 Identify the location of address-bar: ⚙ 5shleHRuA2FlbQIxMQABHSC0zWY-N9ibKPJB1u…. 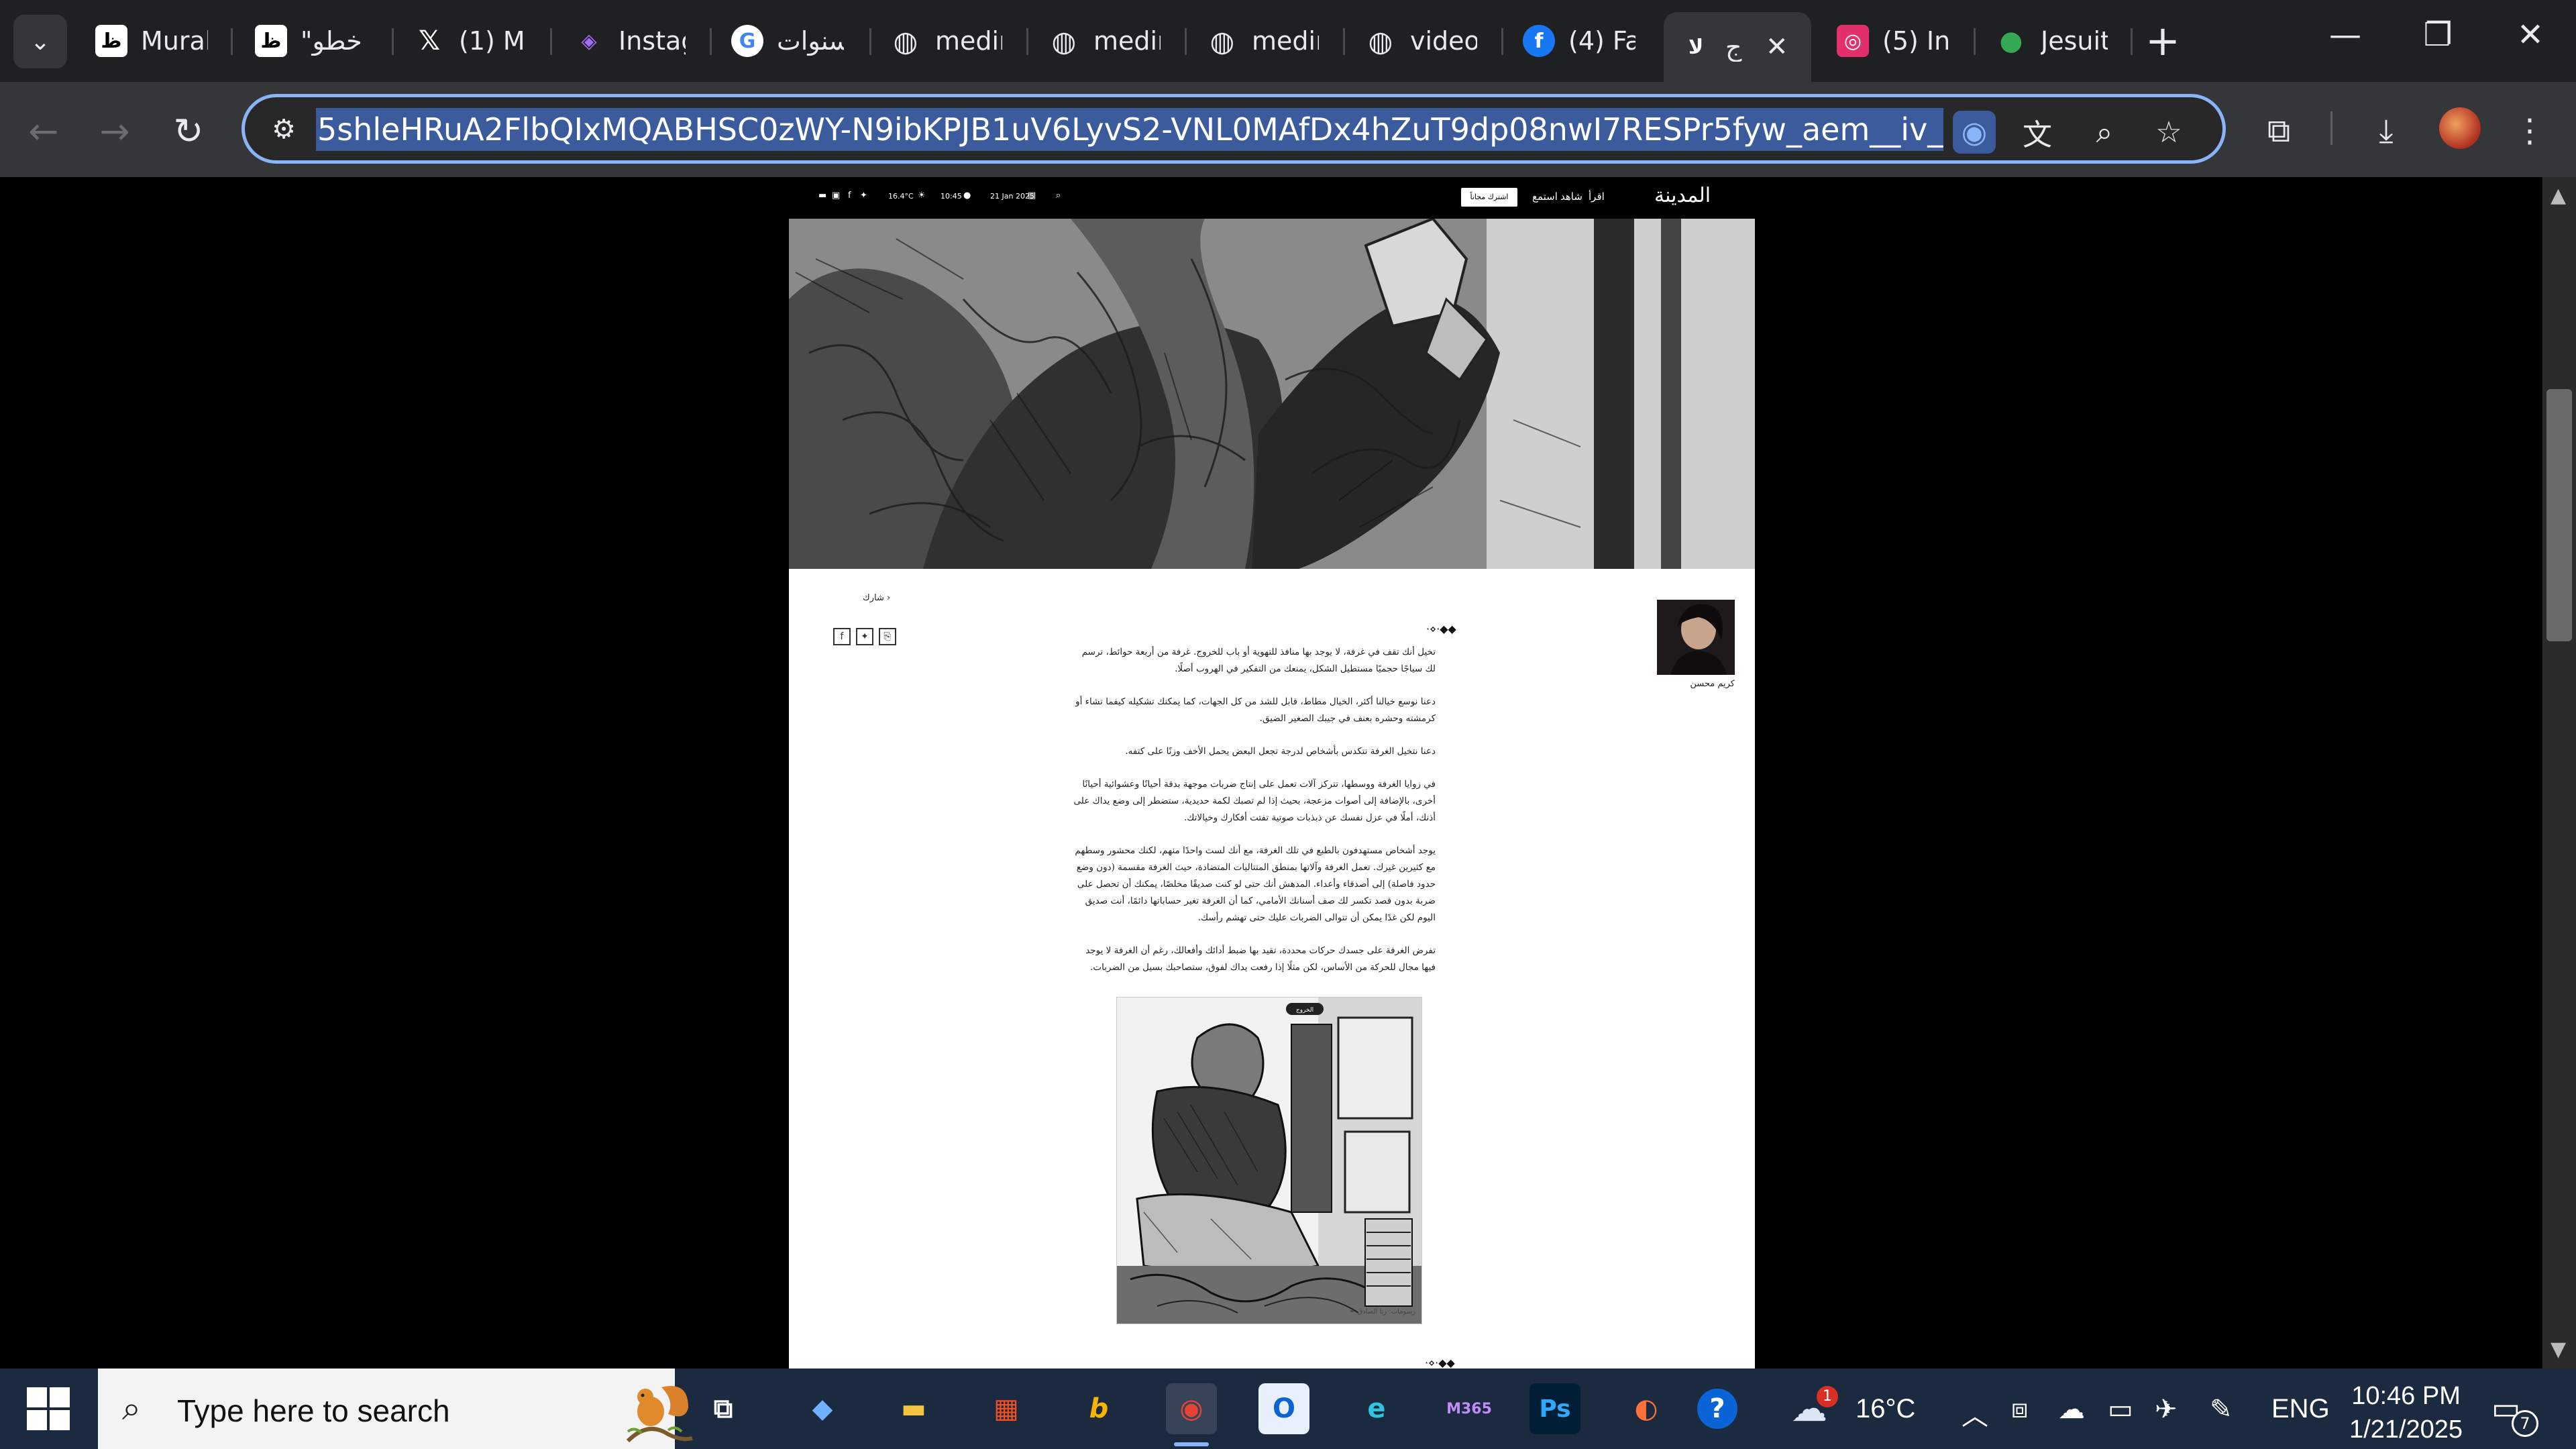
(1233, 129).